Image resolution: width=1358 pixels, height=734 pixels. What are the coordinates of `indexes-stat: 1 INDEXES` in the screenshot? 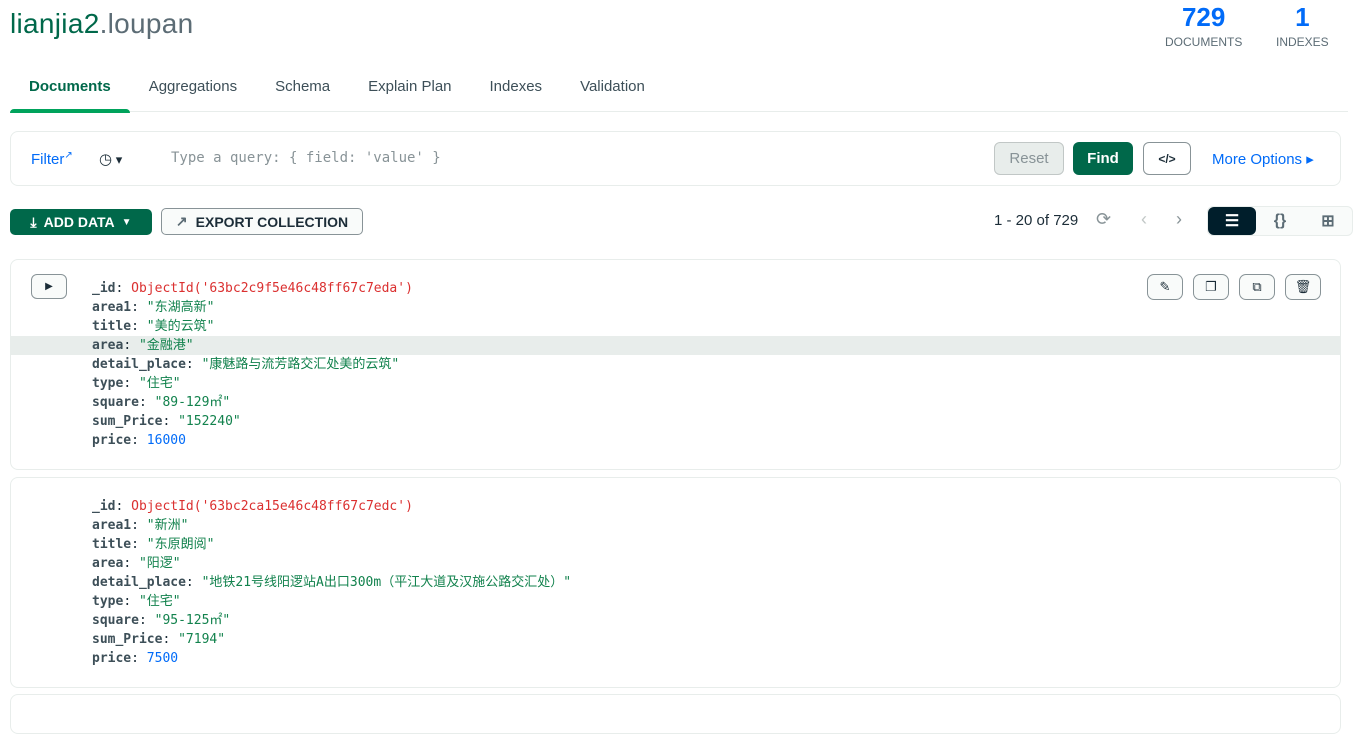 It's located at (1302, 25).